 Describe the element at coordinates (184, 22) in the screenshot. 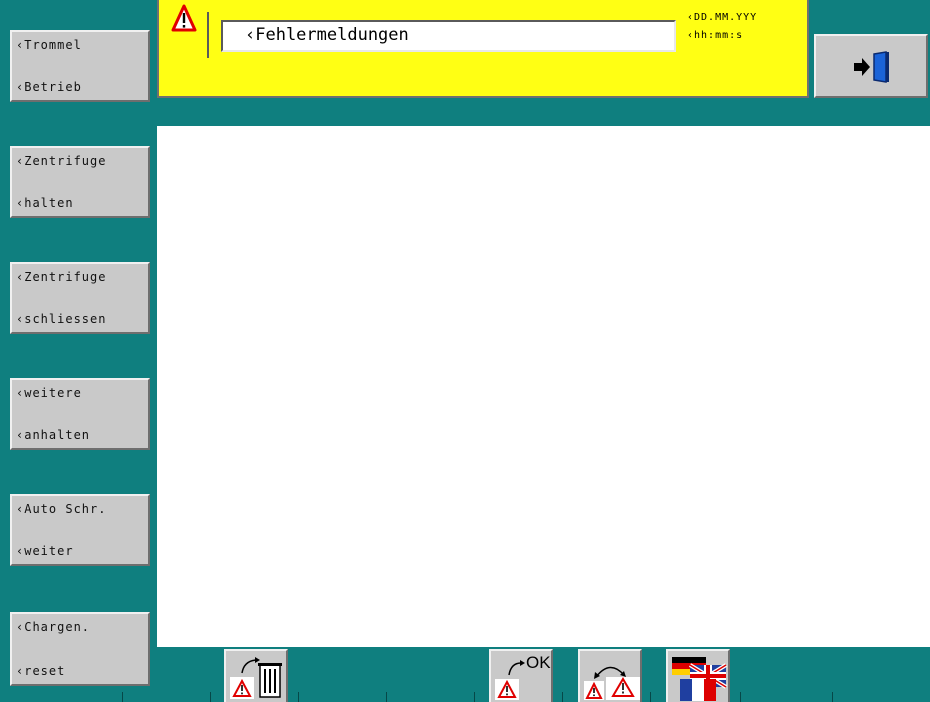

I see `warning-triangle-icon` at that location.